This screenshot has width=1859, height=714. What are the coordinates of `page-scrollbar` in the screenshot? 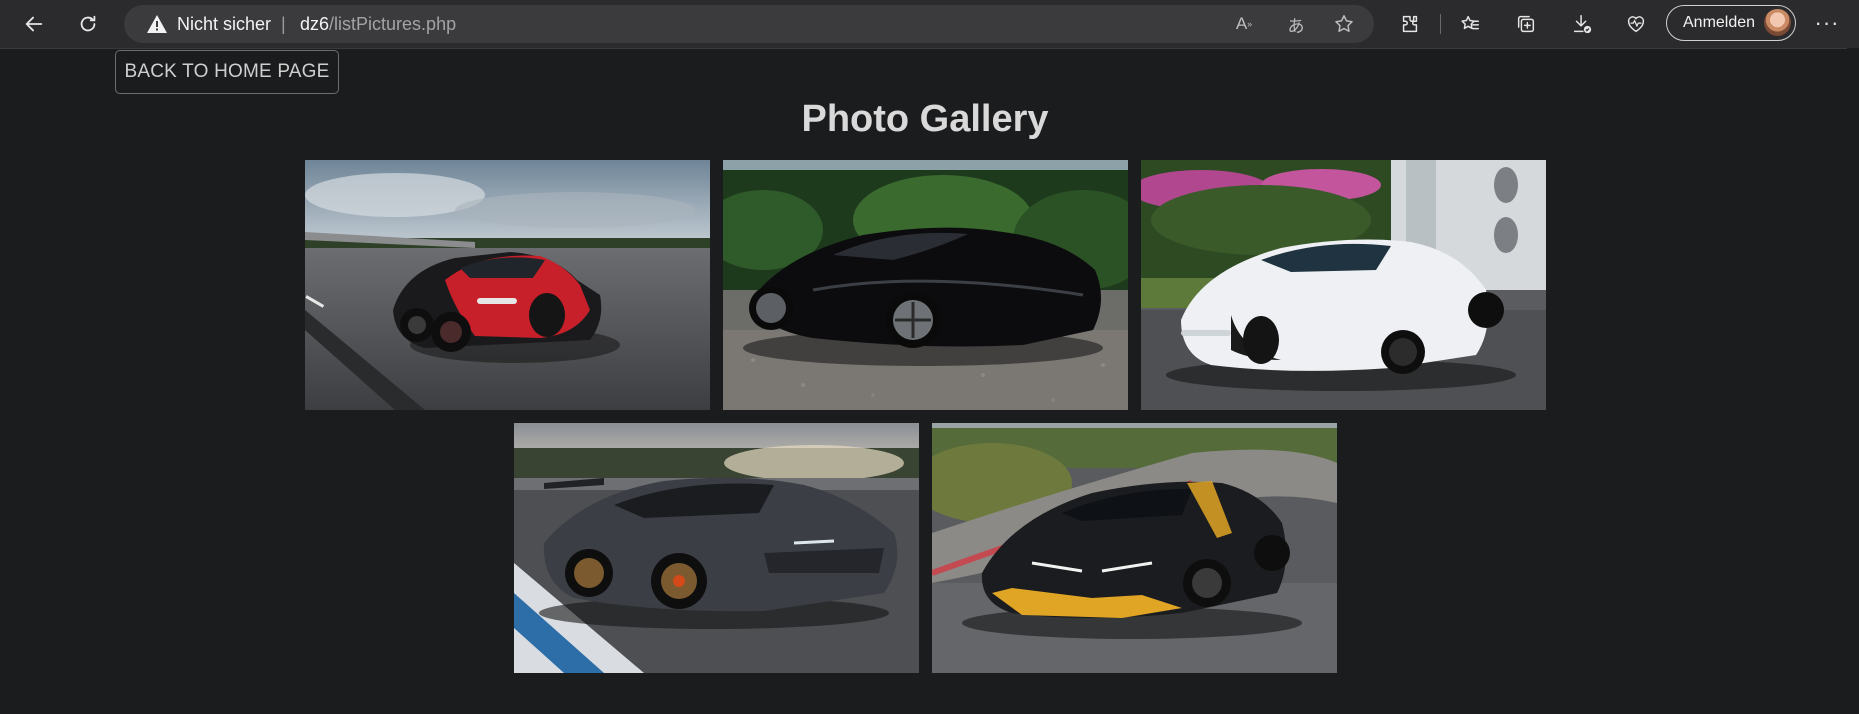 It's located at (1853, 381).